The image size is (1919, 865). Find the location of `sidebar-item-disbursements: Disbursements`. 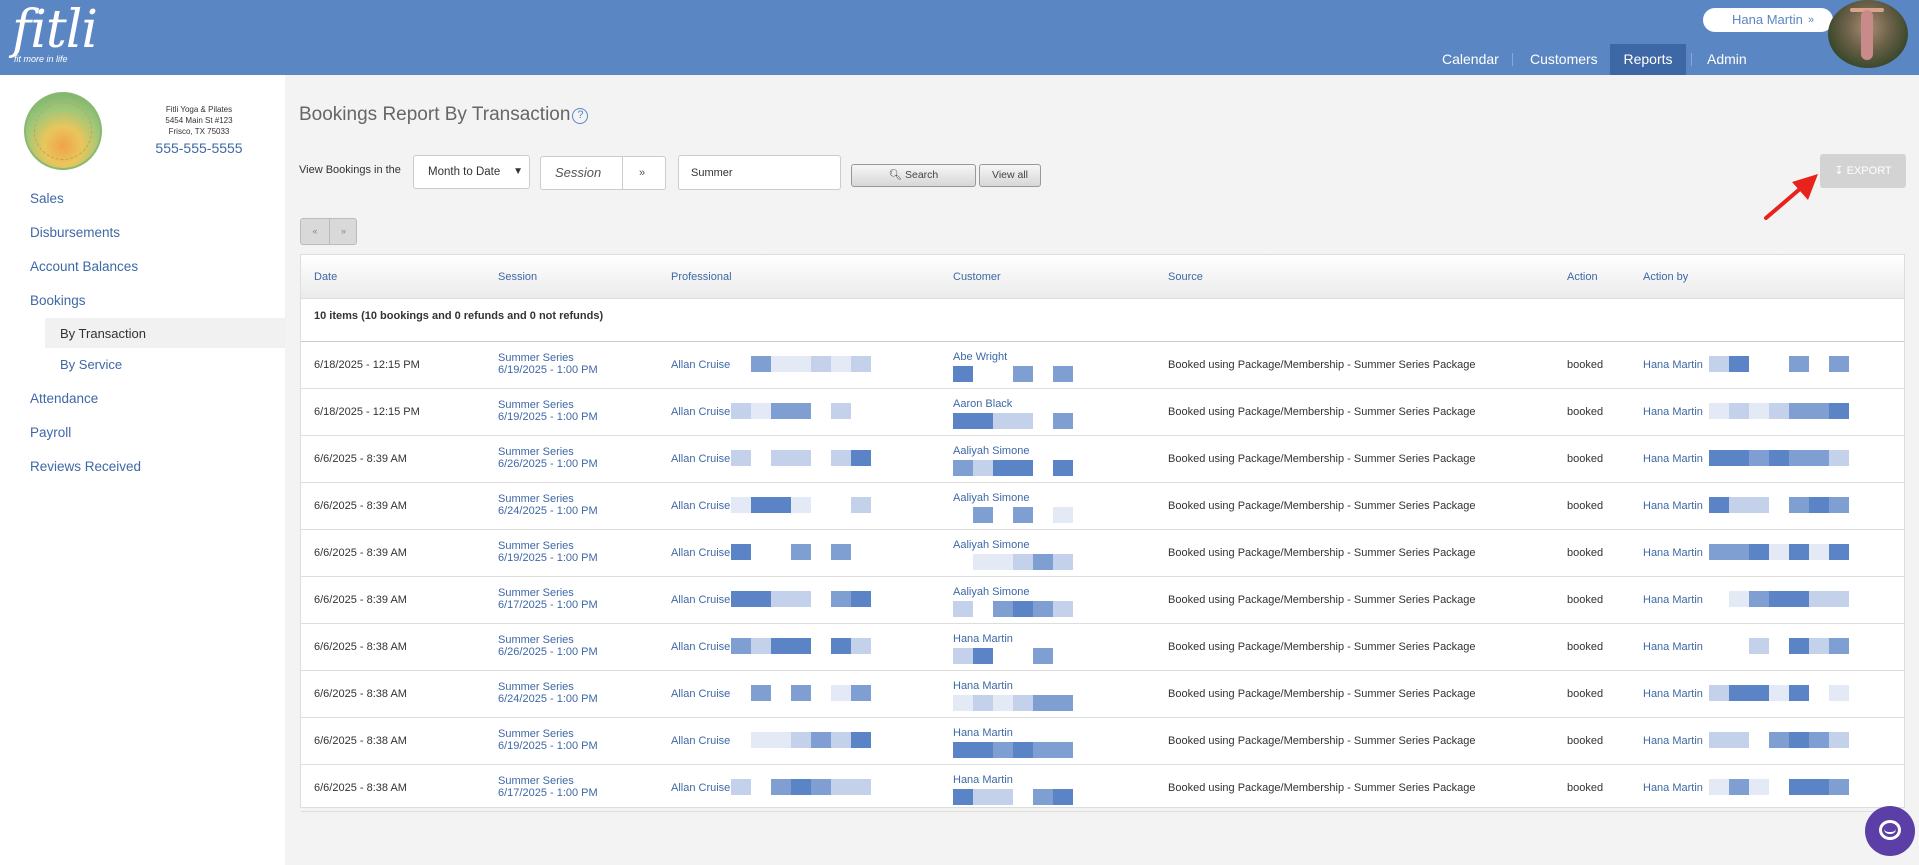

sidebar-item-disbursements: Disbursements is located at coordinates (75, 232).